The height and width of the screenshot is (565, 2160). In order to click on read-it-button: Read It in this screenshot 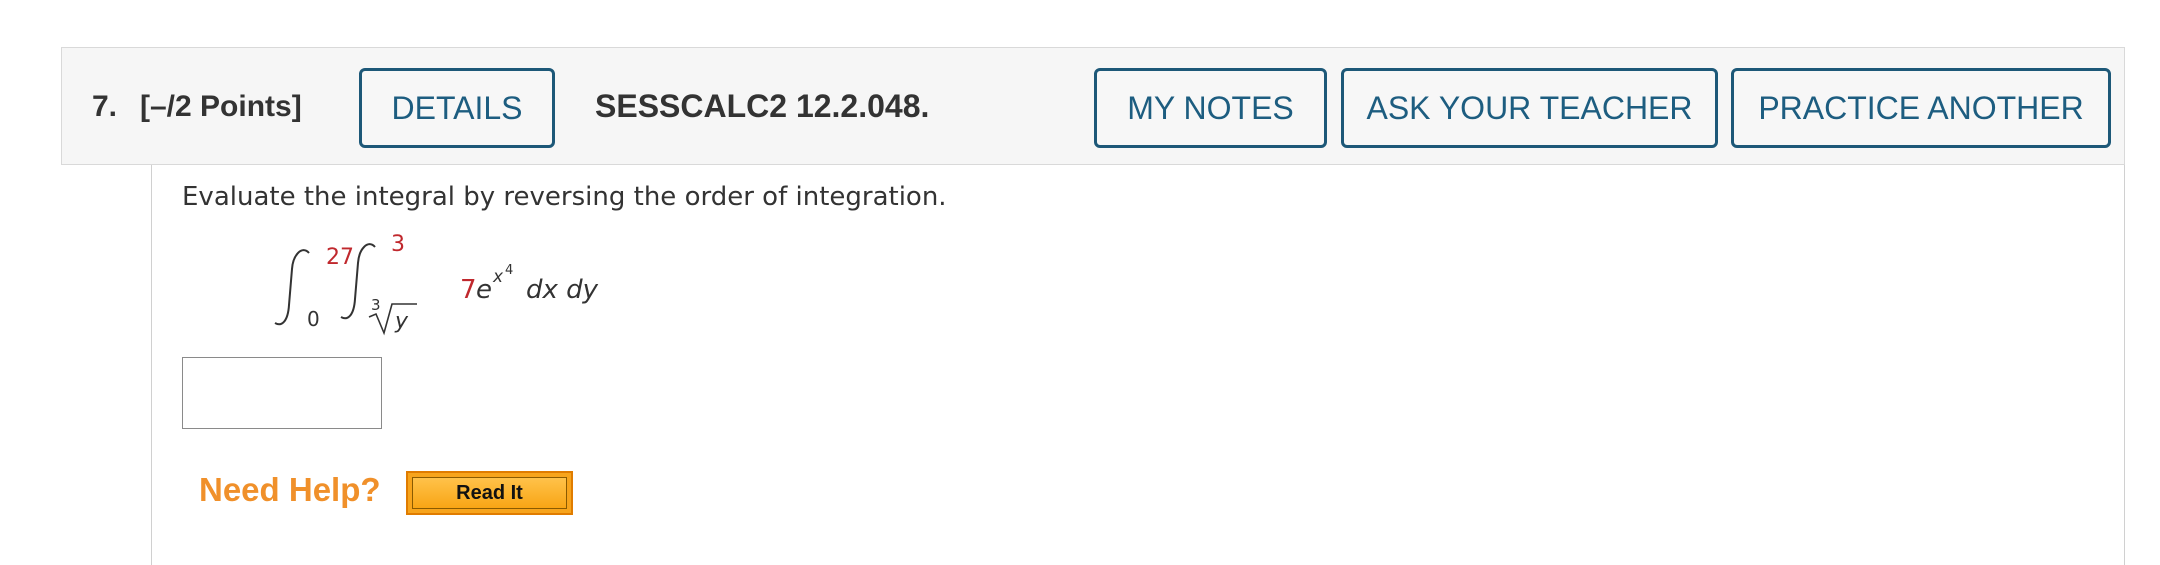, I will do `click(489, 493)`.